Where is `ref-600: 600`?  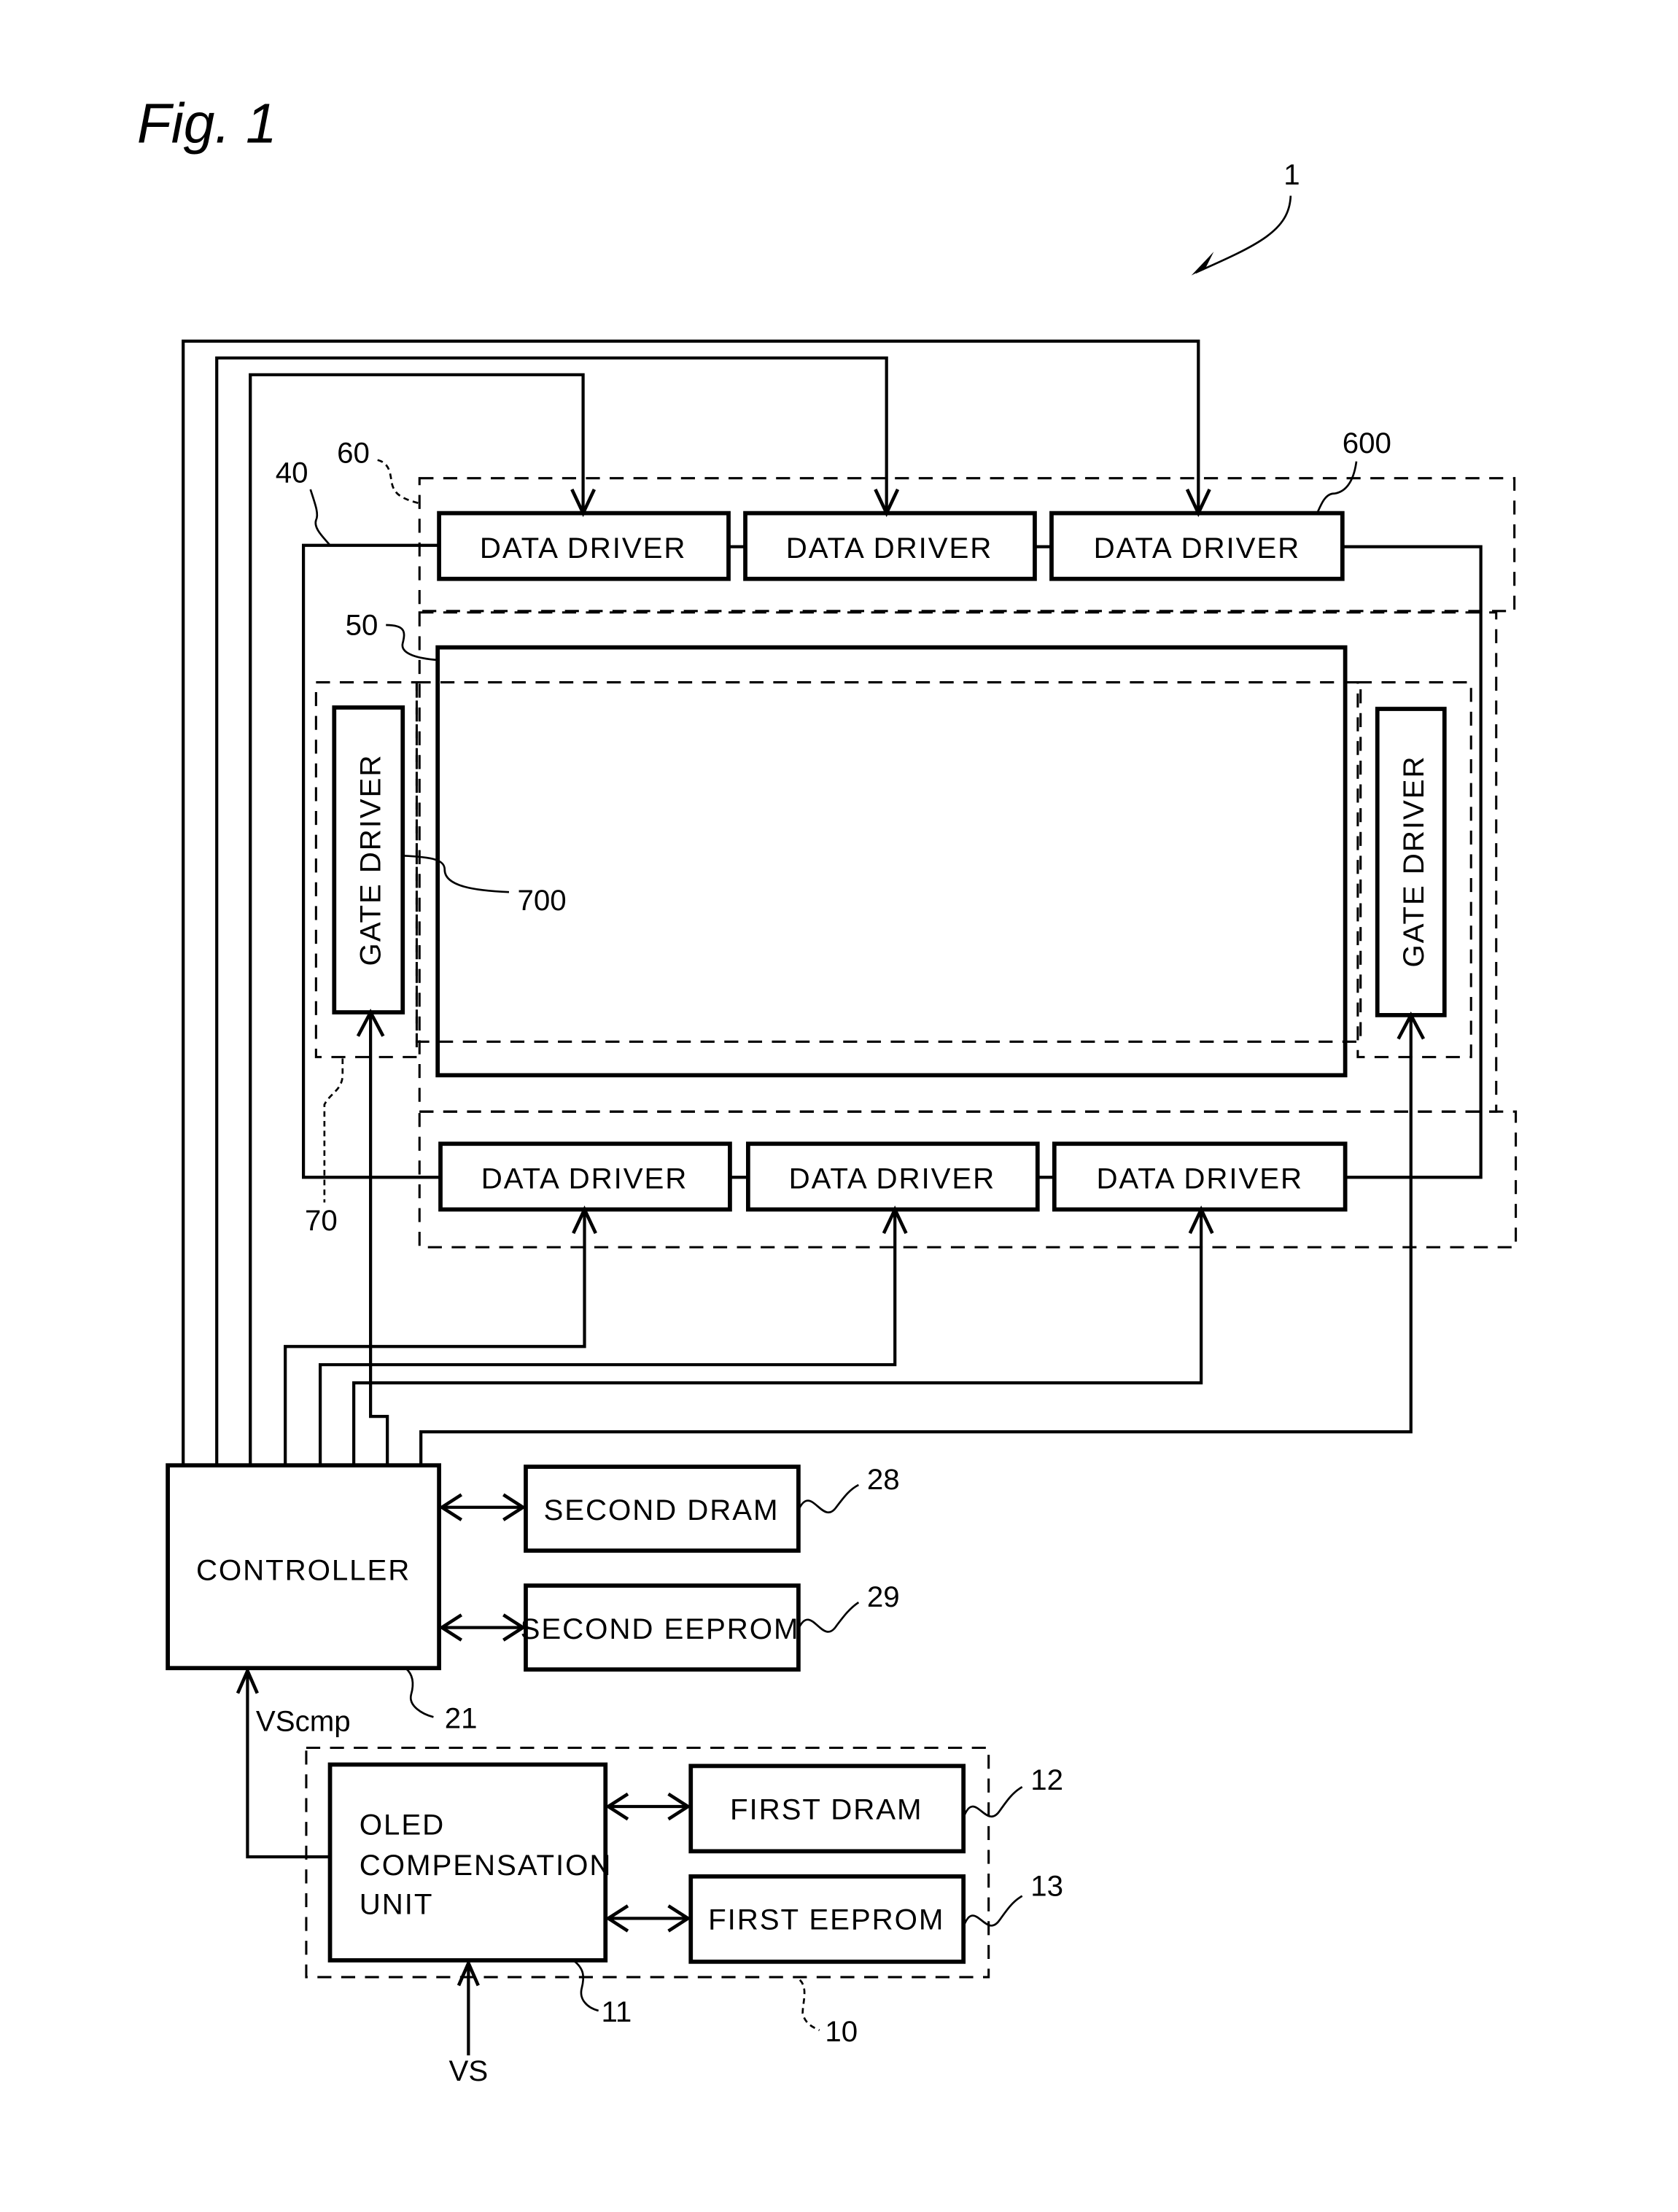 ref-600: 600 is located at coordinates (1367, 443).